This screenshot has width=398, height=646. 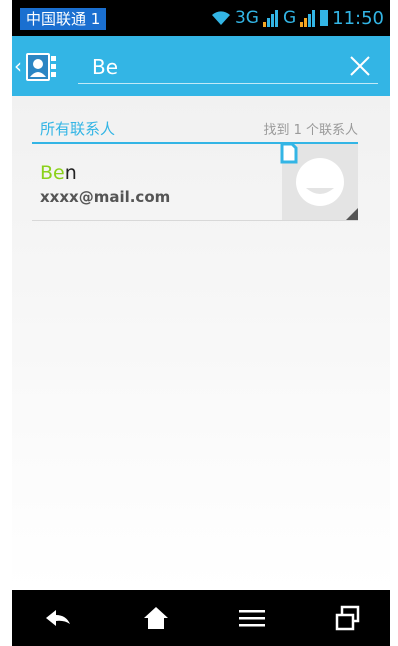 What do you see at coordinates (195, 181) in the screenshot?
I see `contact-list-item: Ben xxxx@mail.com` at bounding box center [195, 181].